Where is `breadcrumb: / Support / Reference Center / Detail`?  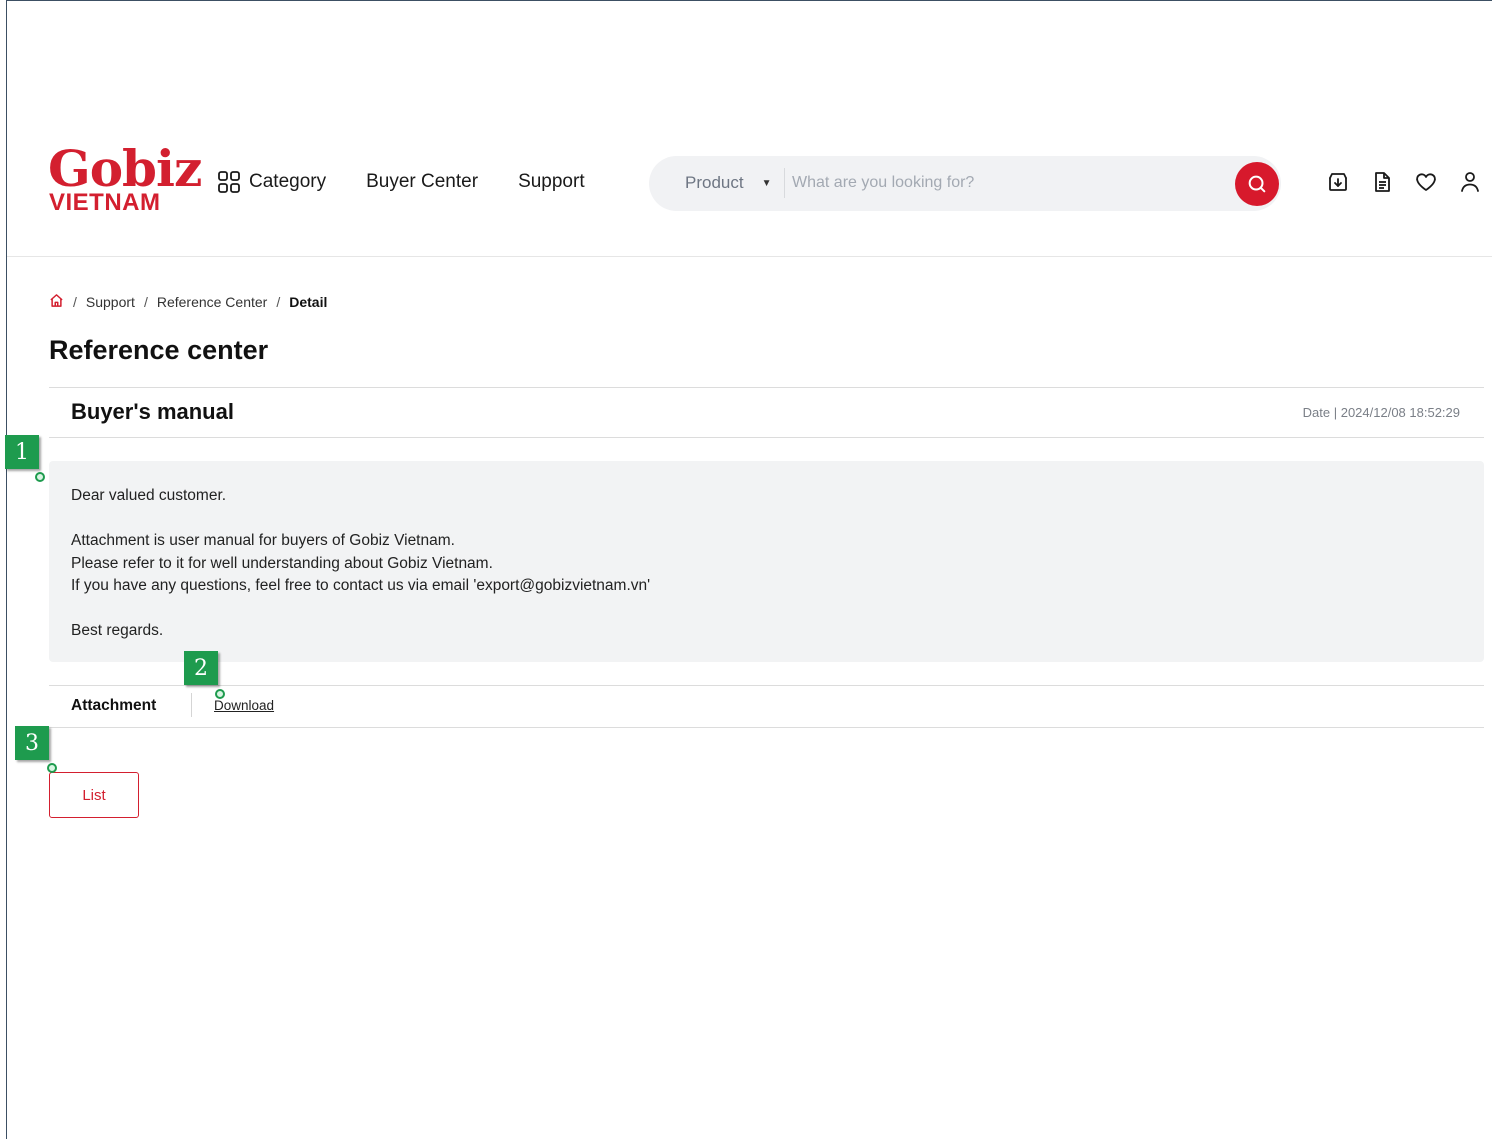 breadcrumb: / Support / Reference Center / Detail is located at coordinates (188, 302).